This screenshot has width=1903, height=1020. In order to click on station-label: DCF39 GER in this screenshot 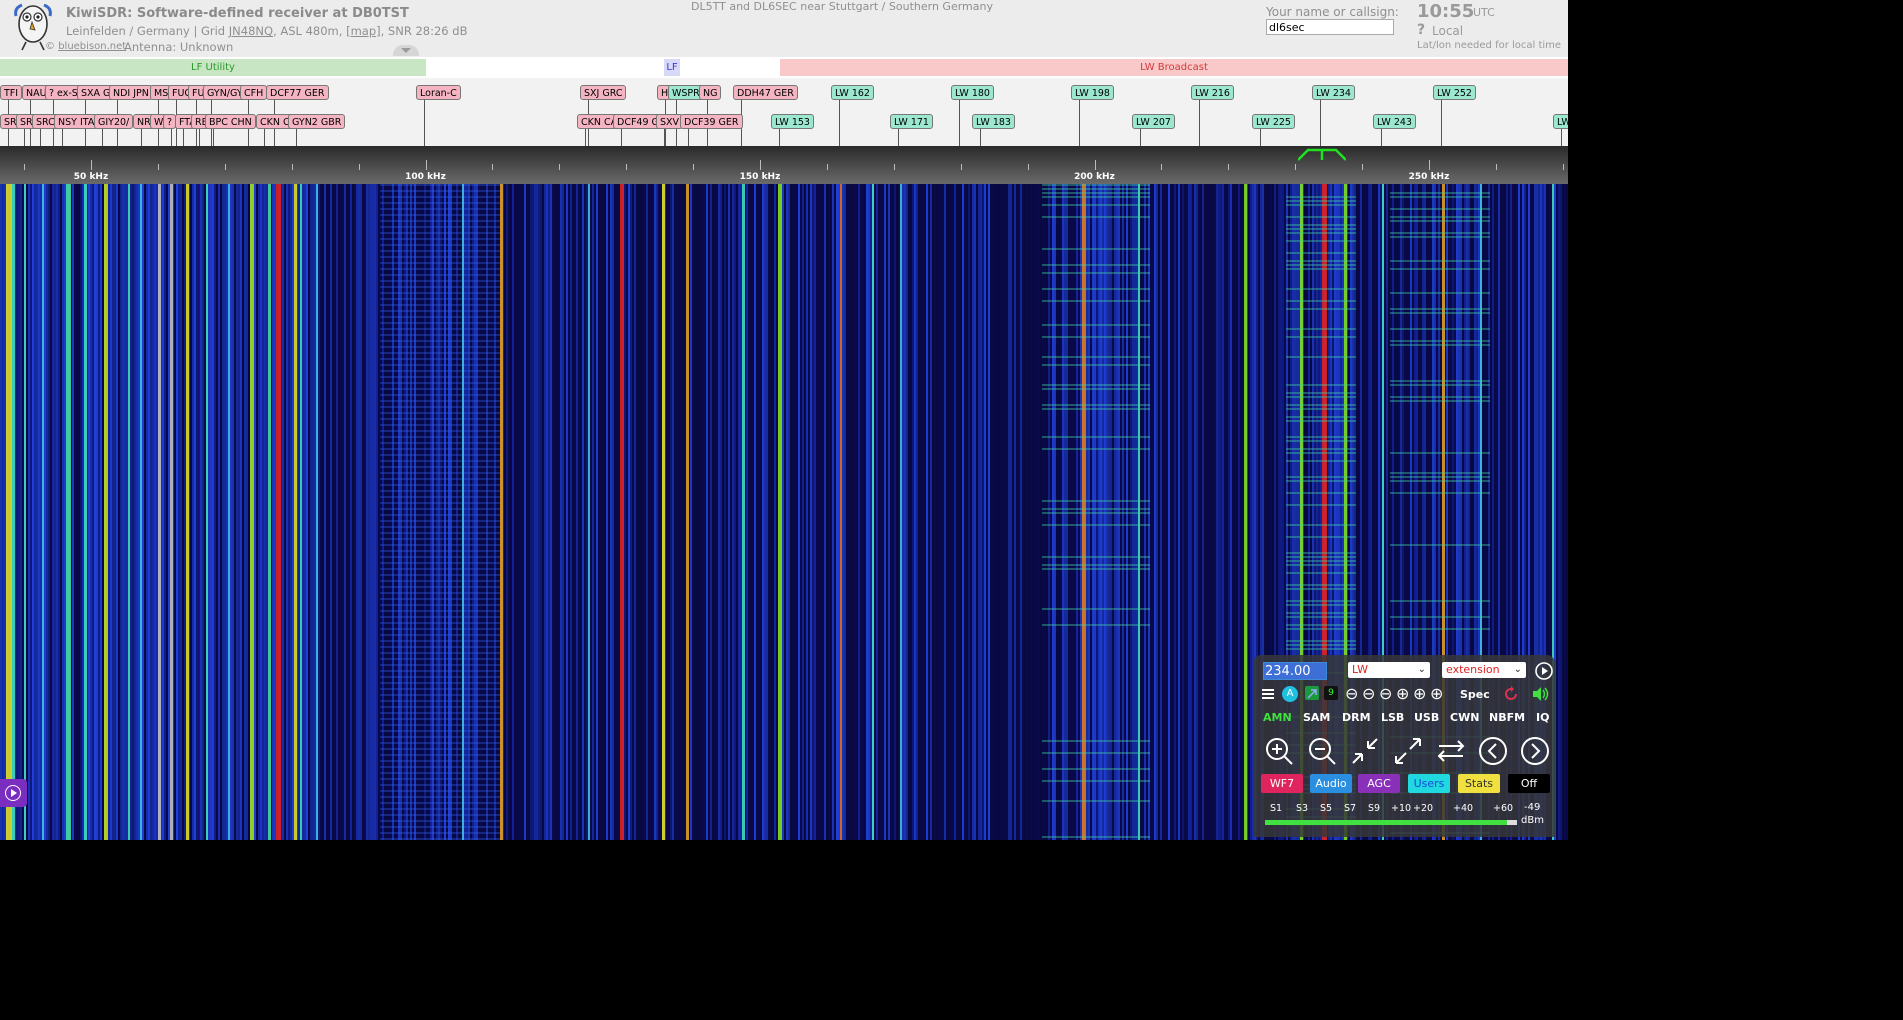, I will do `click(711, 121)`.